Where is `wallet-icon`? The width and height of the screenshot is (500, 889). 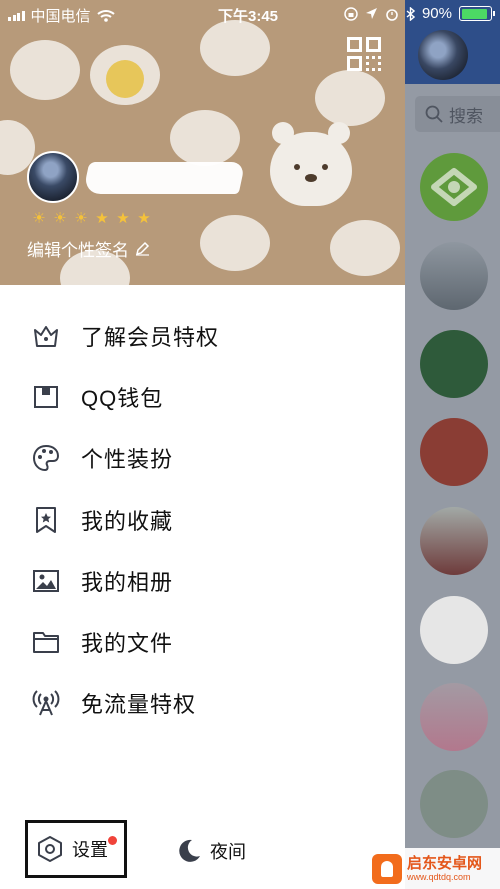 wallet-icon is located at coordinates (46, 397).